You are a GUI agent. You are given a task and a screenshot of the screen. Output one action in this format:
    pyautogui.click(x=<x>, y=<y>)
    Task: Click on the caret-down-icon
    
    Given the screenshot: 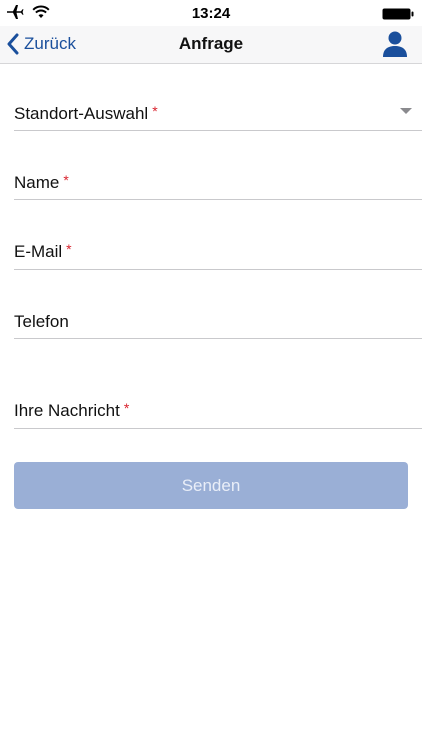 What is the action you would take?
    pyautogui.click(x=406, y=111)
    